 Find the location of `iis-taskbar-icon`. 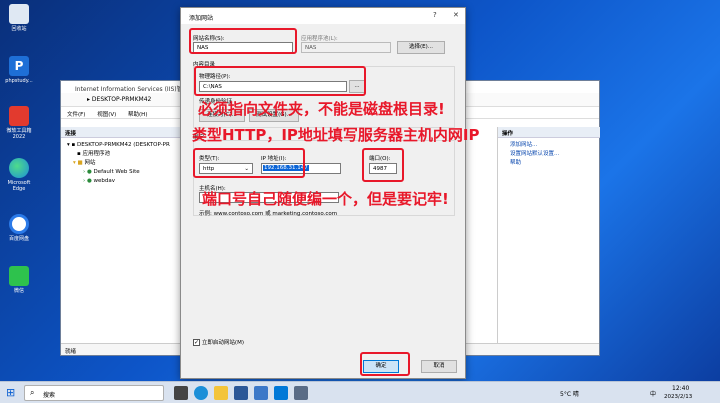

iis-taskbar-icon is located at coordinates (261, 393).